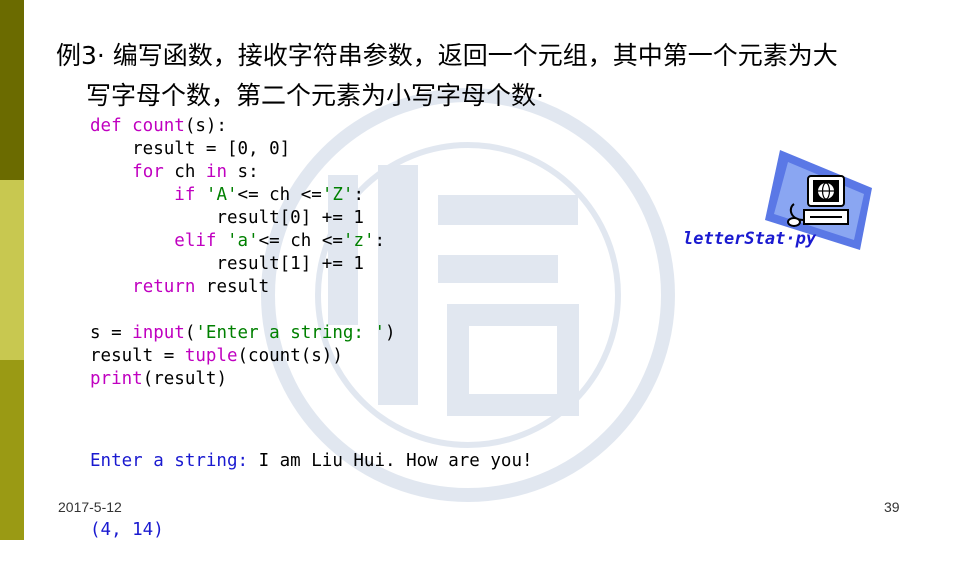  I want to click on page-number: 39, so click(892, 507).